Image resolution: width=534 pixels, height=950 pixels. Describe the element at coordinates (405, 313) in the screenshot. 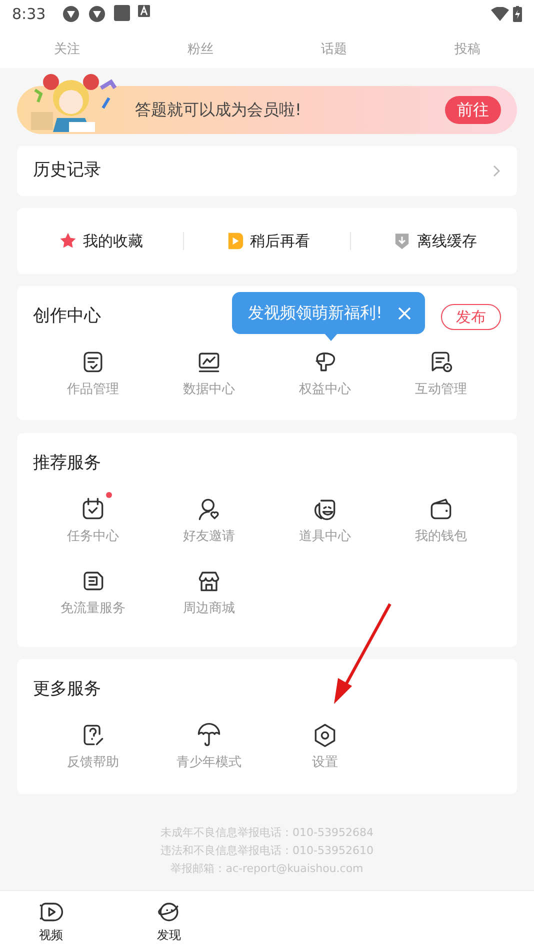

I see `close-icon` at that location.